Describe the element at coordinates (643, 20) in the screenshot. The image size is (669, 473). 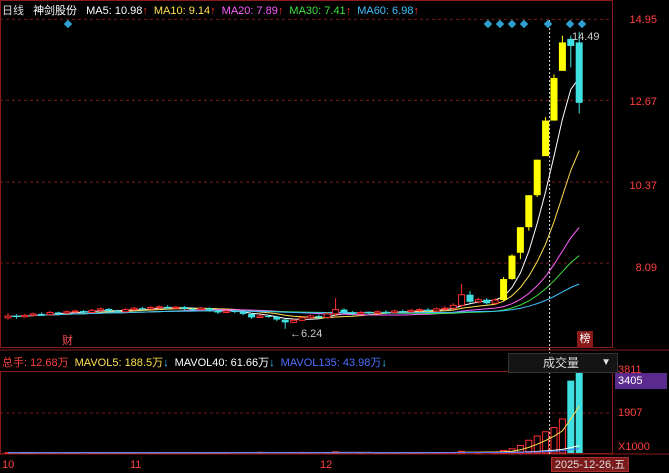
I see `price-tick-1: 14.95` at that location.